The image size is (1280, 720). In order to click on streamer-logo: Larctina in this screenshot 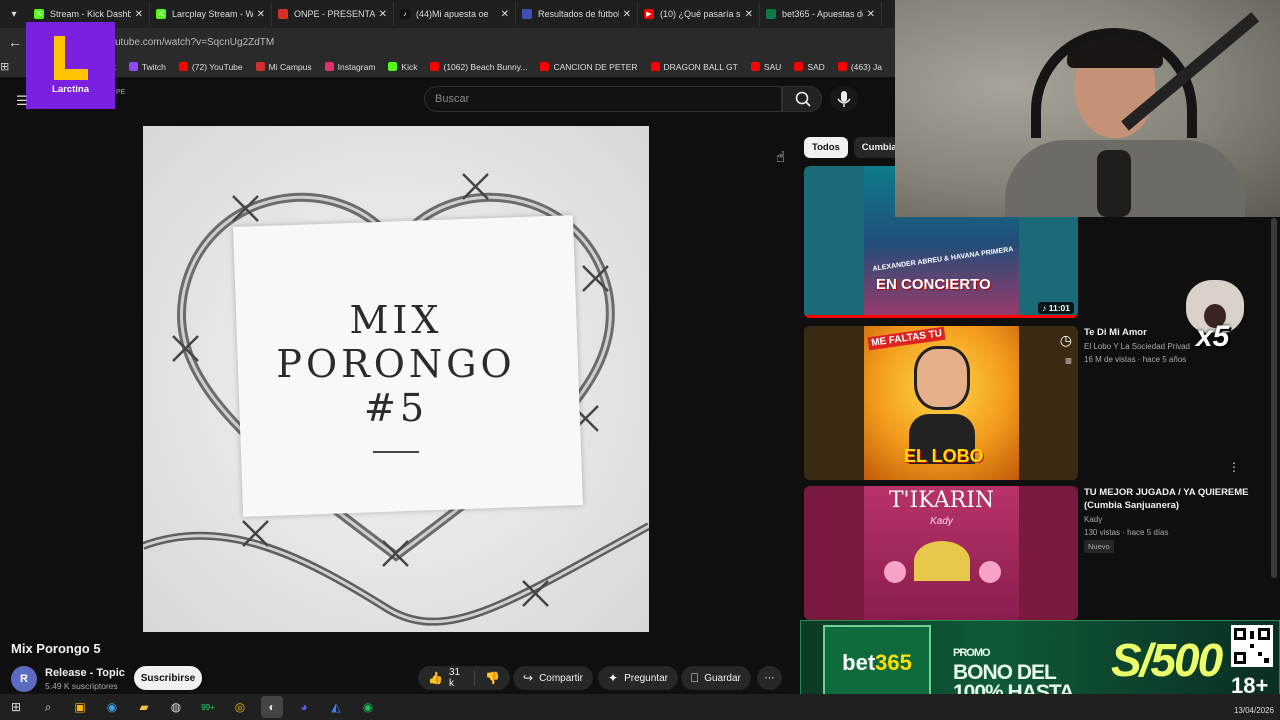, I will do `click(70, 65)`.